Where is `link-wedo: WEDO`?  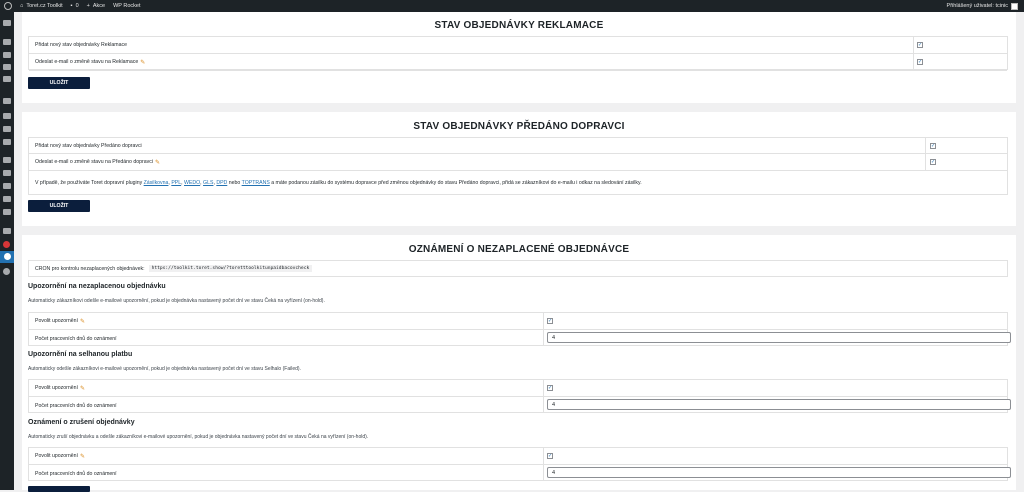 link-wedo: WEDO is located at coordinates (192, 183).